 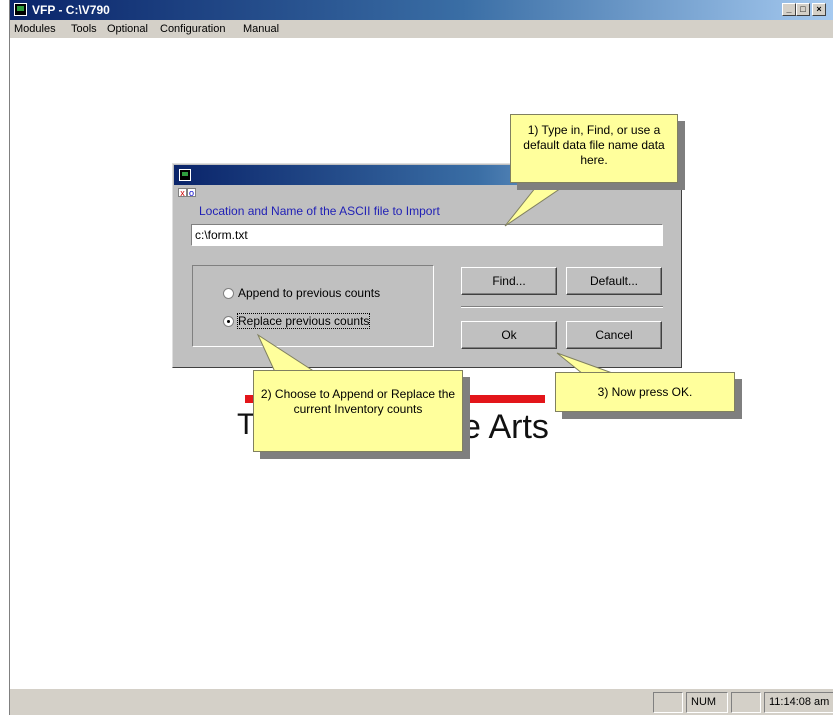 I want to click on callout-step-three: 3) Now press OK., so click(x=645, y=392).